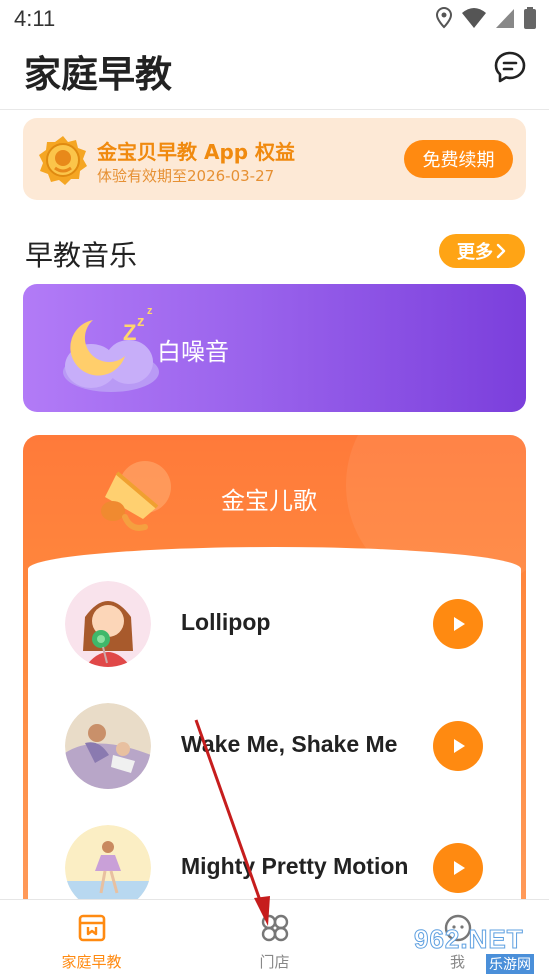 This screenshot has height=976, width=549. What do you see at coordinates (469, 939) in the screenshot?
I see `watermark-logo-text: 962.NET` at bounding box center [469, 939].